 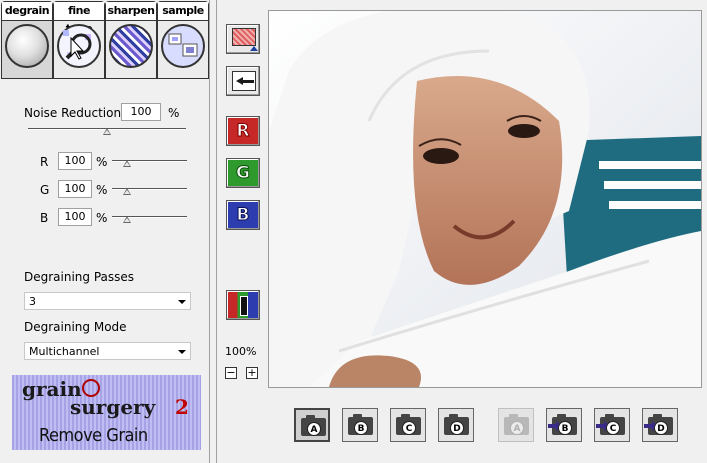 What do you see at coordinates (102, 162) in the screenshot?
I see `channel-r-unit: %` at bounding box center [102, 162].